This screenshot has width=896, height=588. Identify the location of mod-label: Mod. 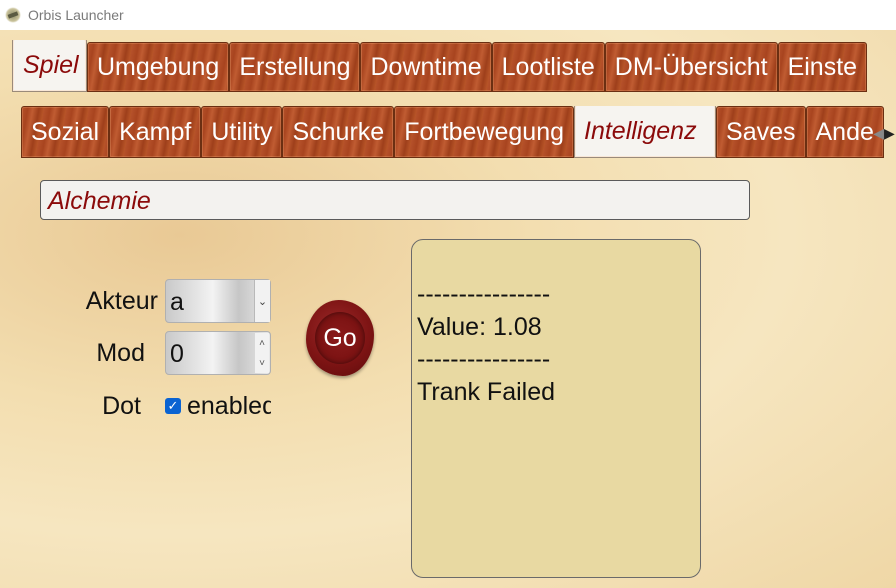
(120, 353).